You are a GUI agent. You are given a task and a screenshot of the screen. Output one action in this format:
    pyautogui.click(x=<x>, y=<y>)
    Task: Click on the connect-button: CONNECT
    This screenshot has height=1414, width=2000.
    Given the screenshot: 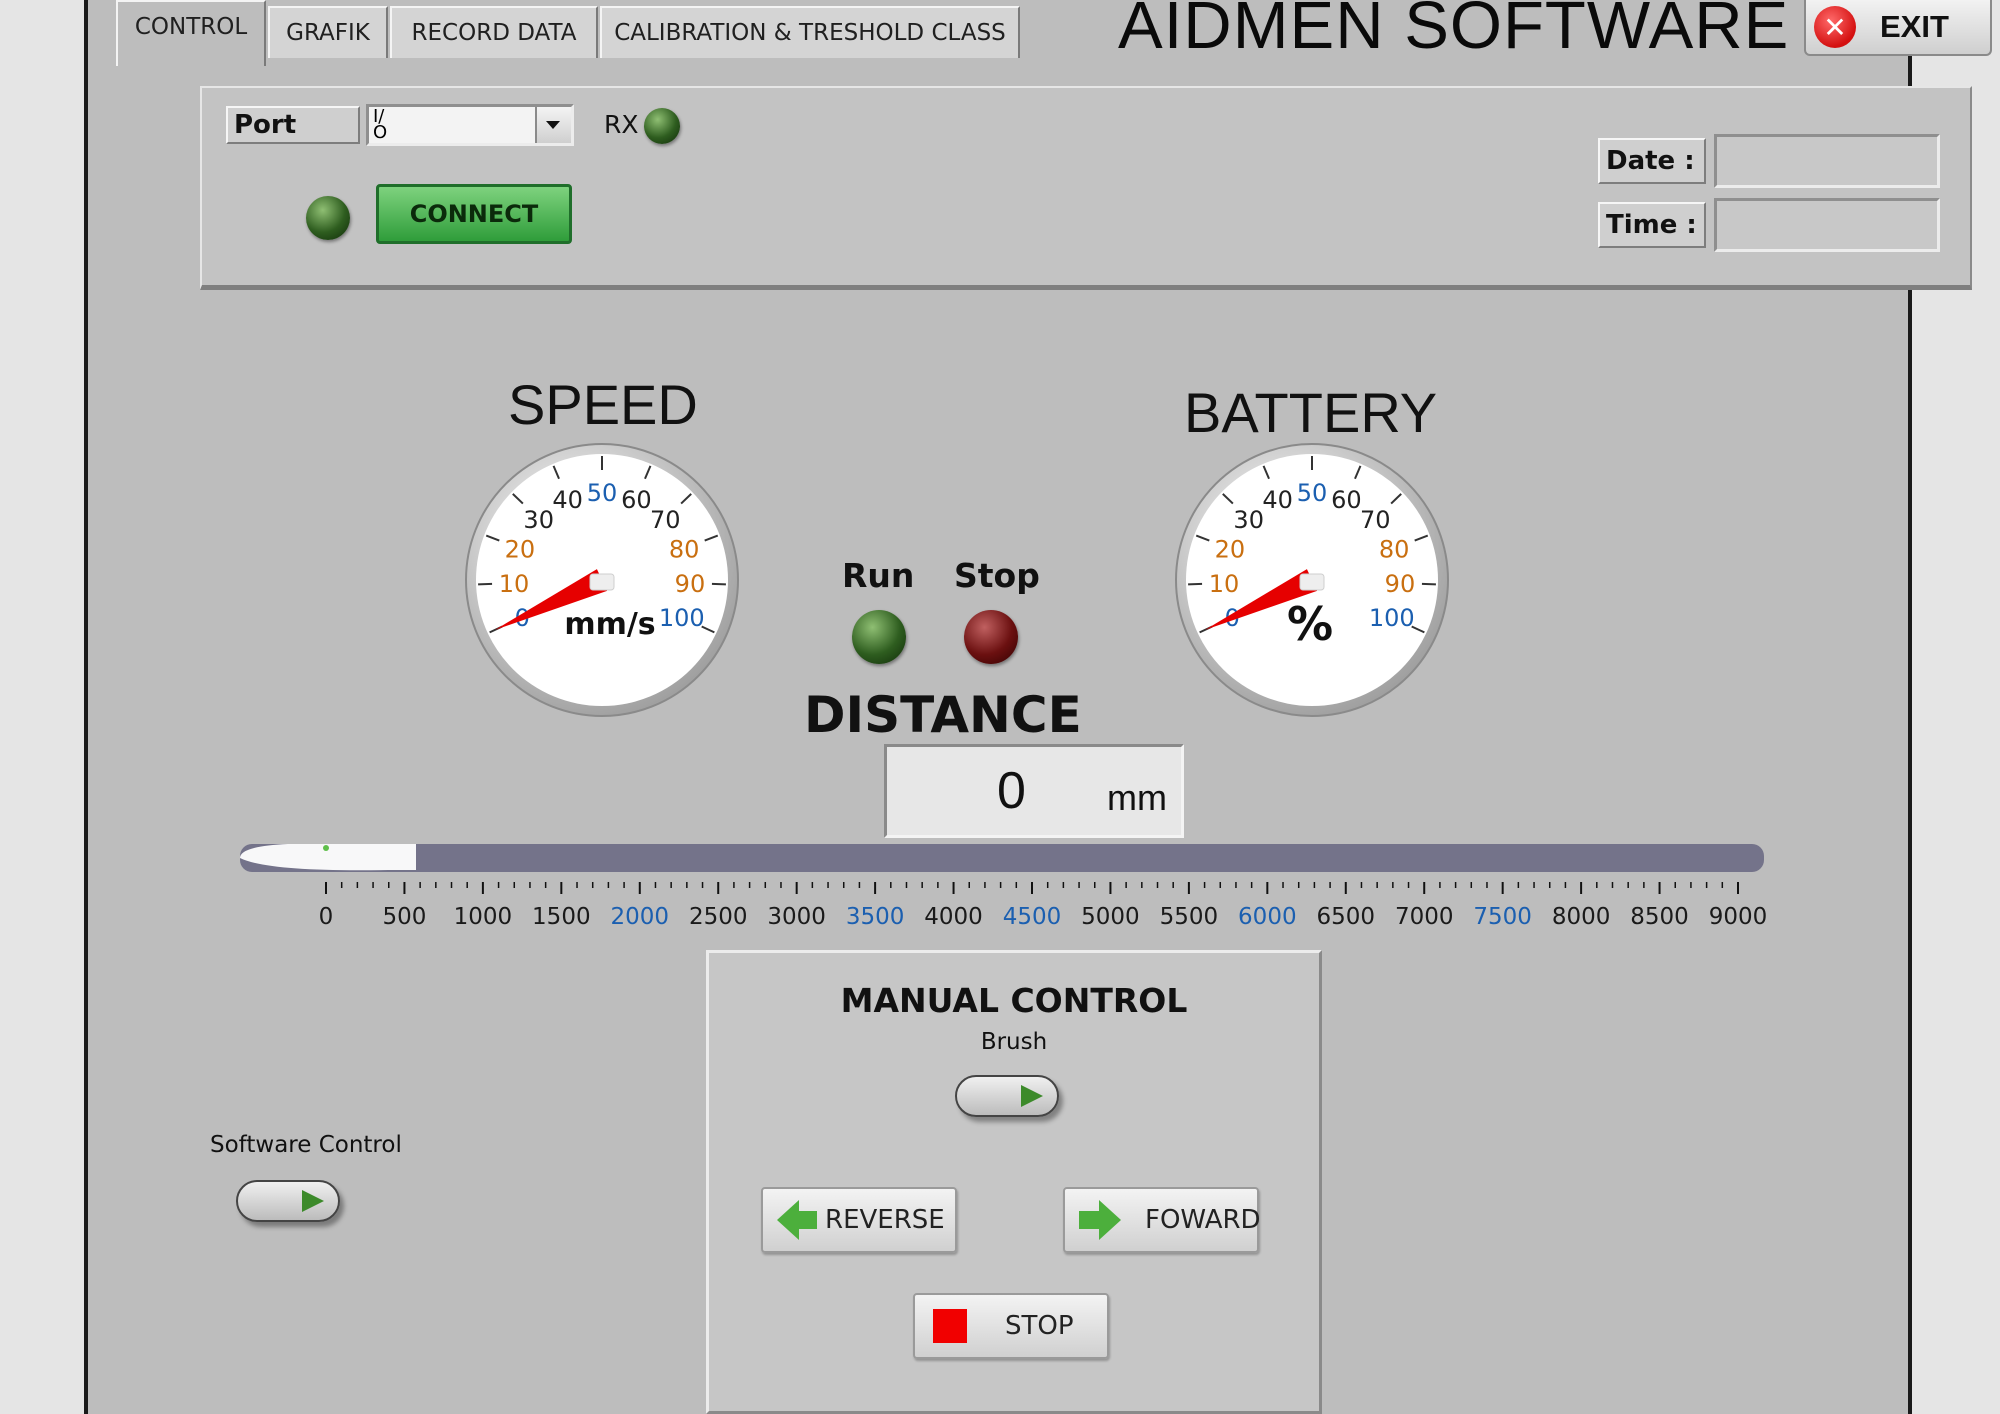 What is the action you would take?
    pyautogui.click(x=474, y=214)
    